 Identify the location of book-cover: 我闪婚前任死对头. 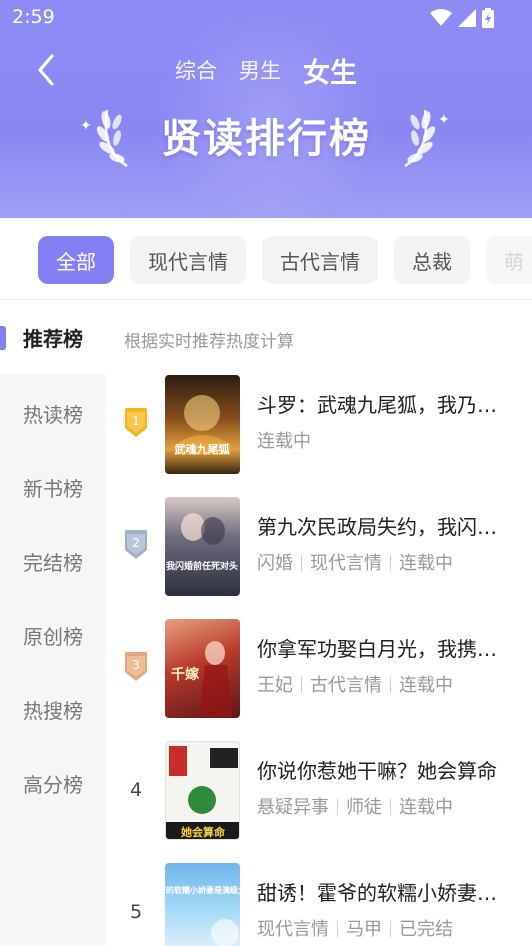
(202, 546).